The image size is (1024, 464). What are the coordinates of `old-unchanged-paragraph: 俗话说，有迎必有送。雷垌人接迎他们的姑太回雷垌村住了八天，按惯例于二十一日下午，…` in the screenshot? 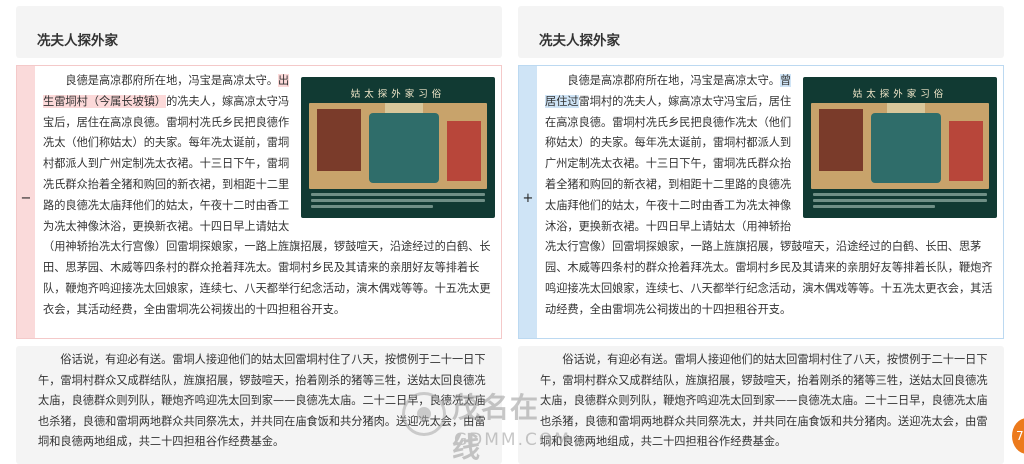 It's located at (259, 405).